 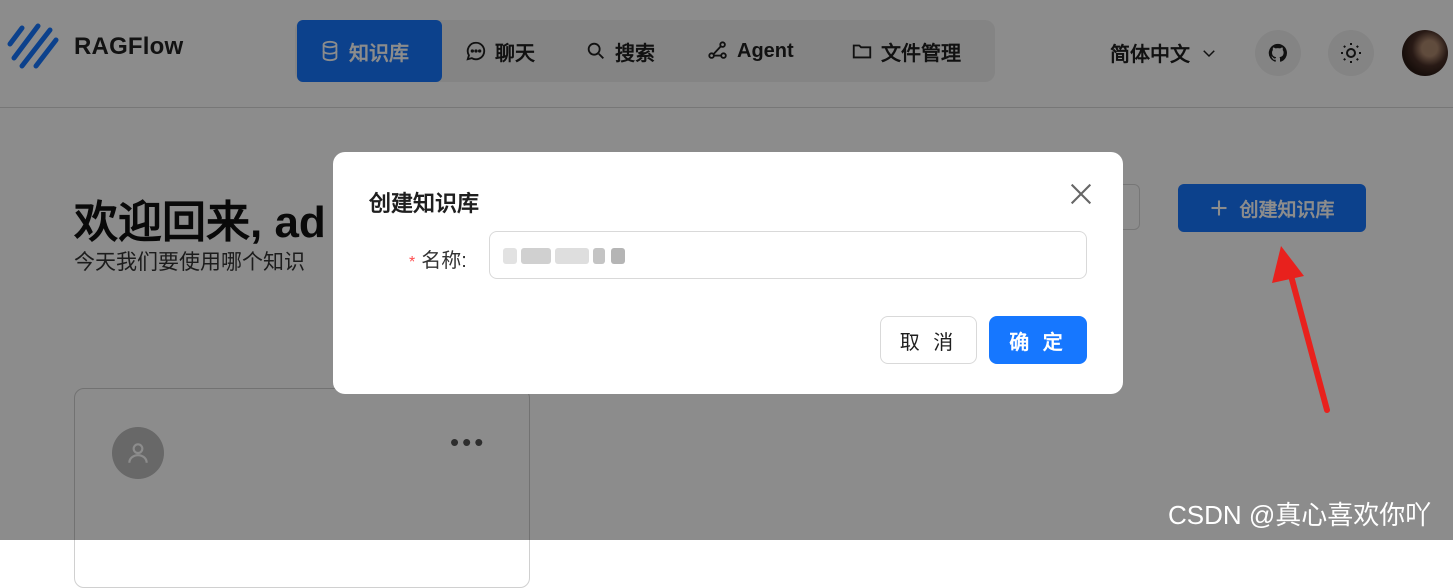 I want to click on redacted-name-value, so click(x=564, y=256).